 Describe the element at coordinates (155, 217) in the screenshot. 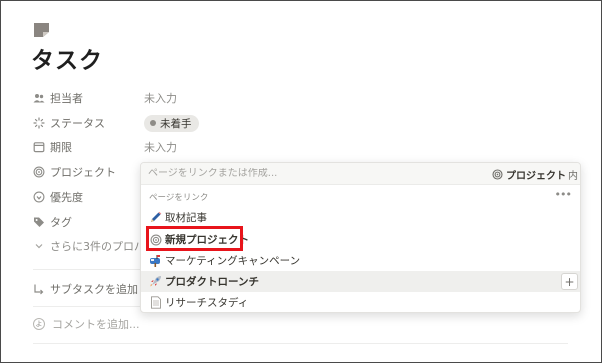

I see `pen-icon` at that location.